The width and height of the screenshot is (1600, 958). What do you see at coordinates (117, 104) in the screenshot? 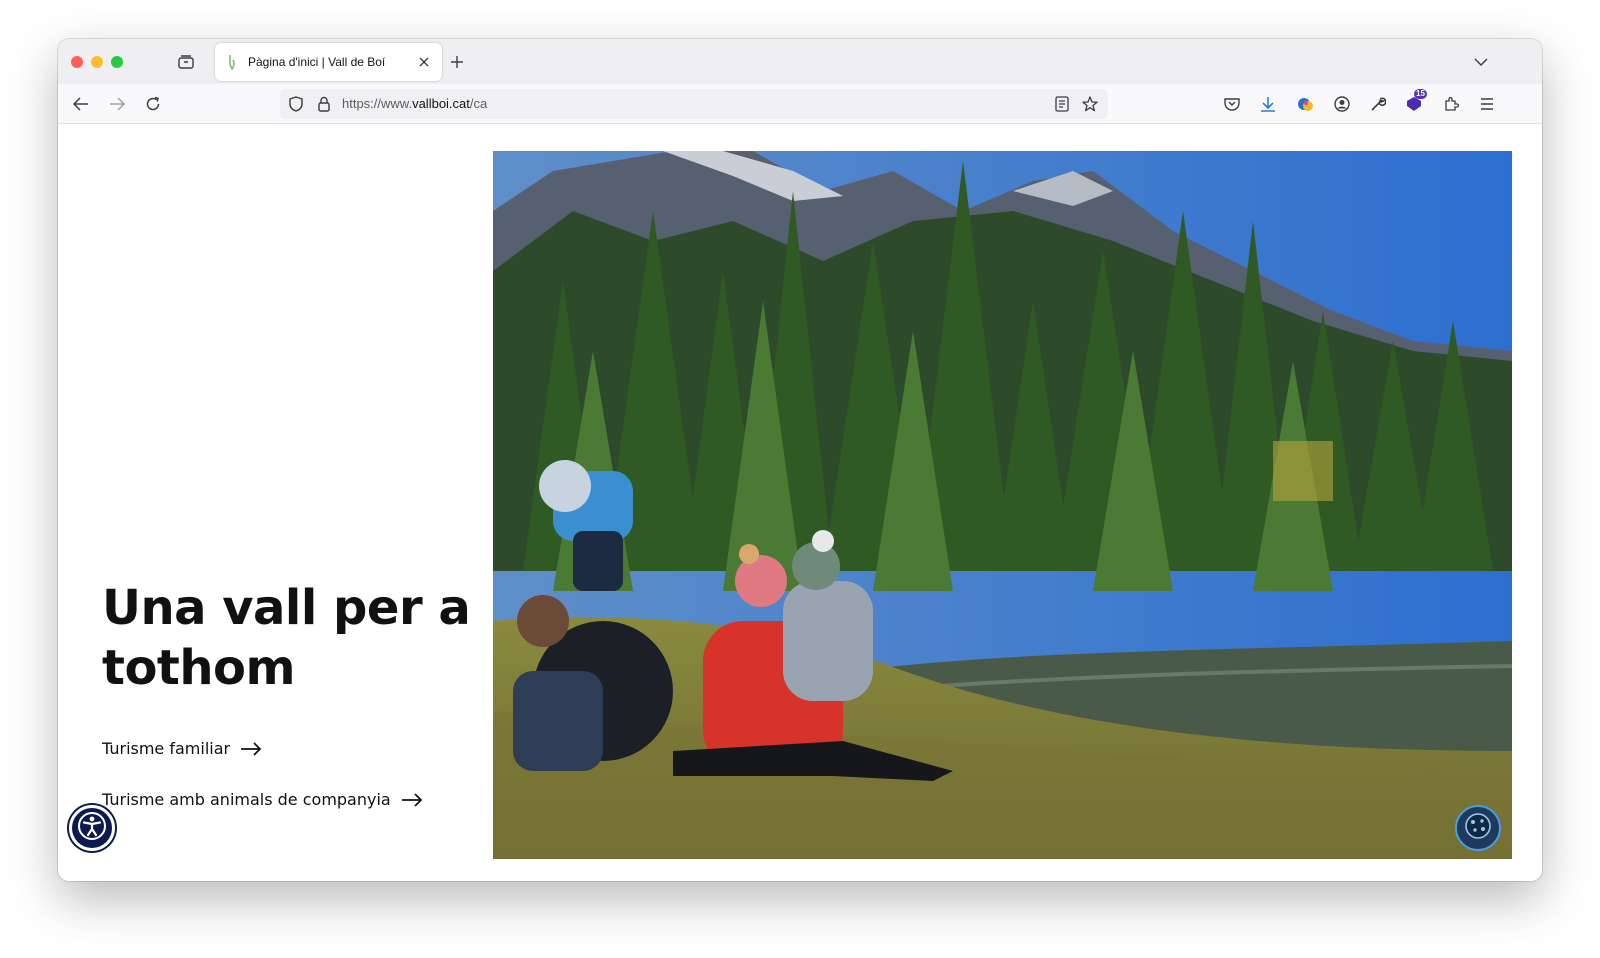
I see `forward-arrow-icon` at bounding box center [117, 104].